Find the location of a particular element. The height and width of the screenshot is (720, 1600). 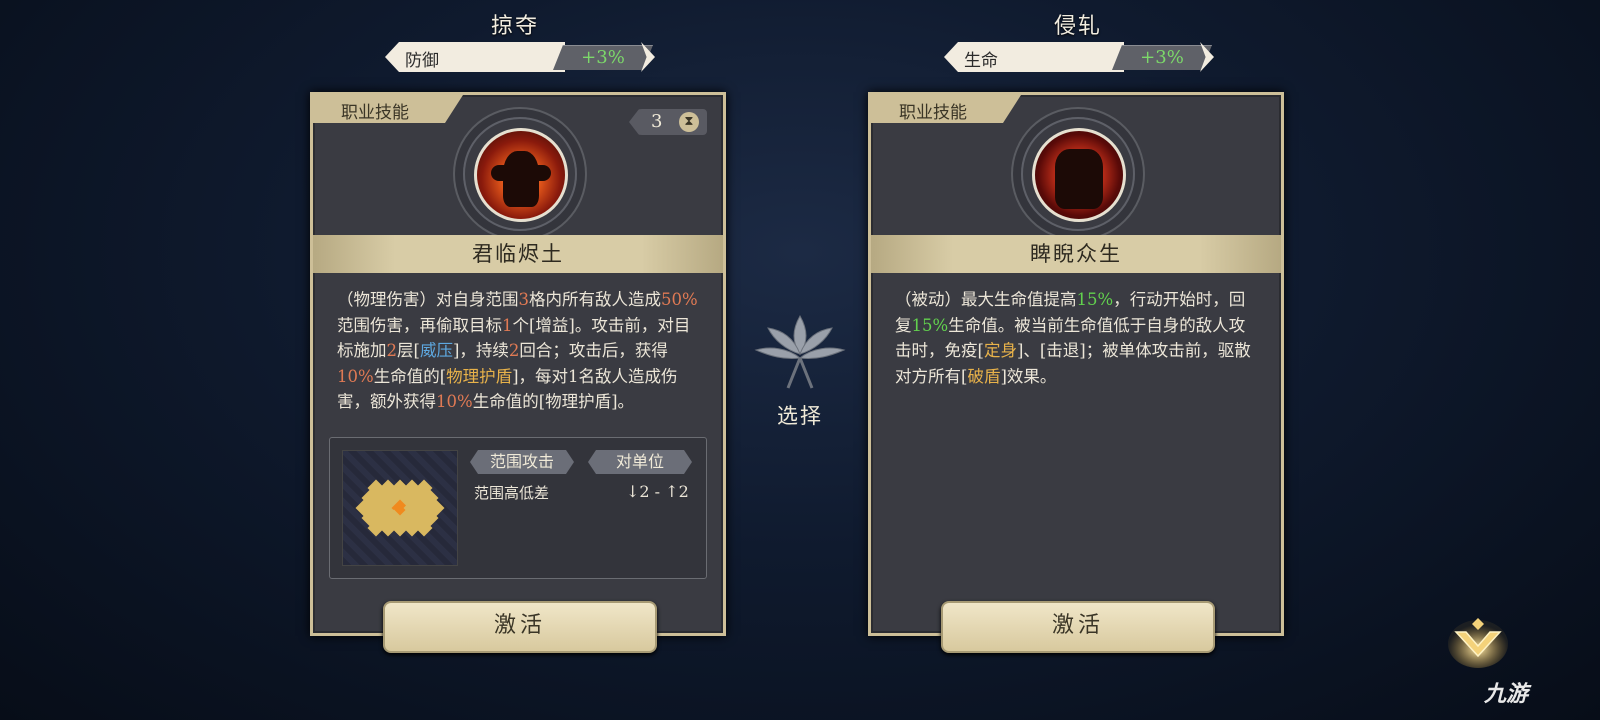

select-emblem-icon is located at coordinates (800, 352).